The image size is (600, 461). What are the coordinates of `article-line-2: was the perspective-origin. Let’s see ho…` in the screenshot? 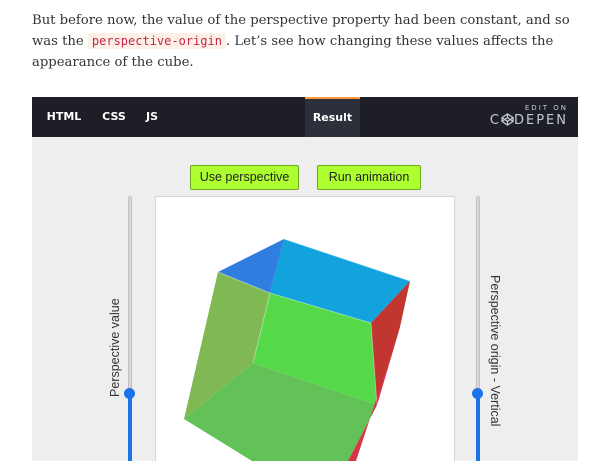 It's located at (302, 41).